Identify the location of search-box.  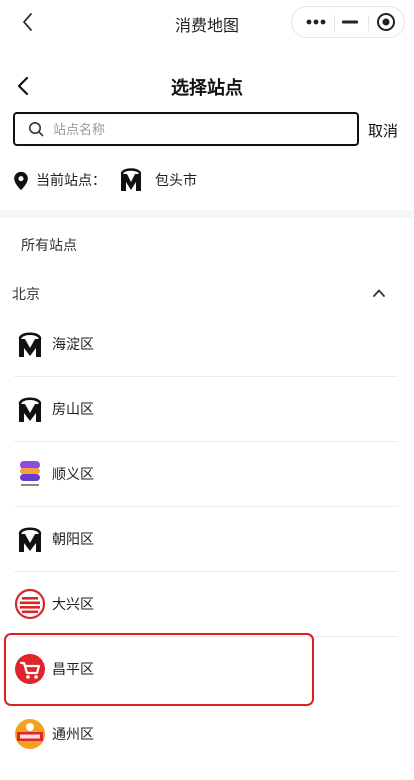
(186, 129).